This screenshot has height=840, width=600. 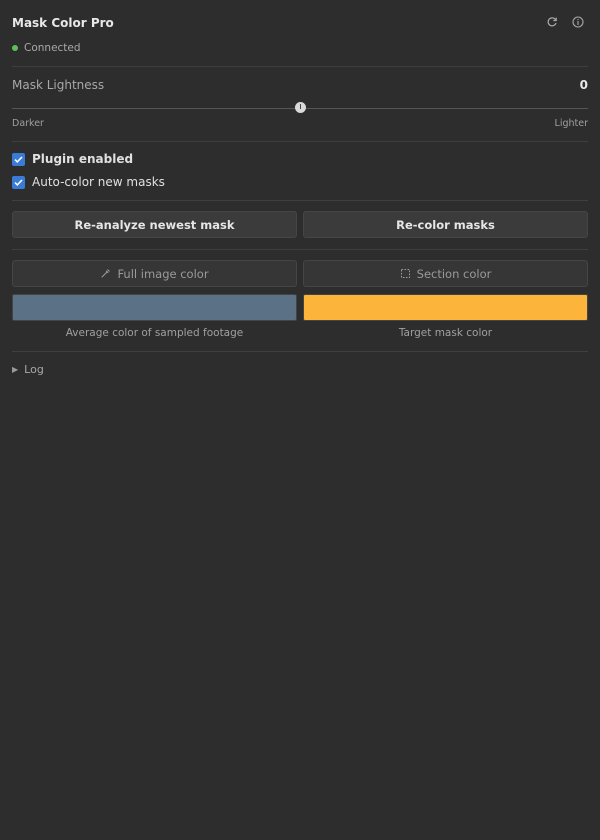 I want to click on lightness-slider-section: Mask Lightness 0 Darker Lighter, so click(x=300, y=104).